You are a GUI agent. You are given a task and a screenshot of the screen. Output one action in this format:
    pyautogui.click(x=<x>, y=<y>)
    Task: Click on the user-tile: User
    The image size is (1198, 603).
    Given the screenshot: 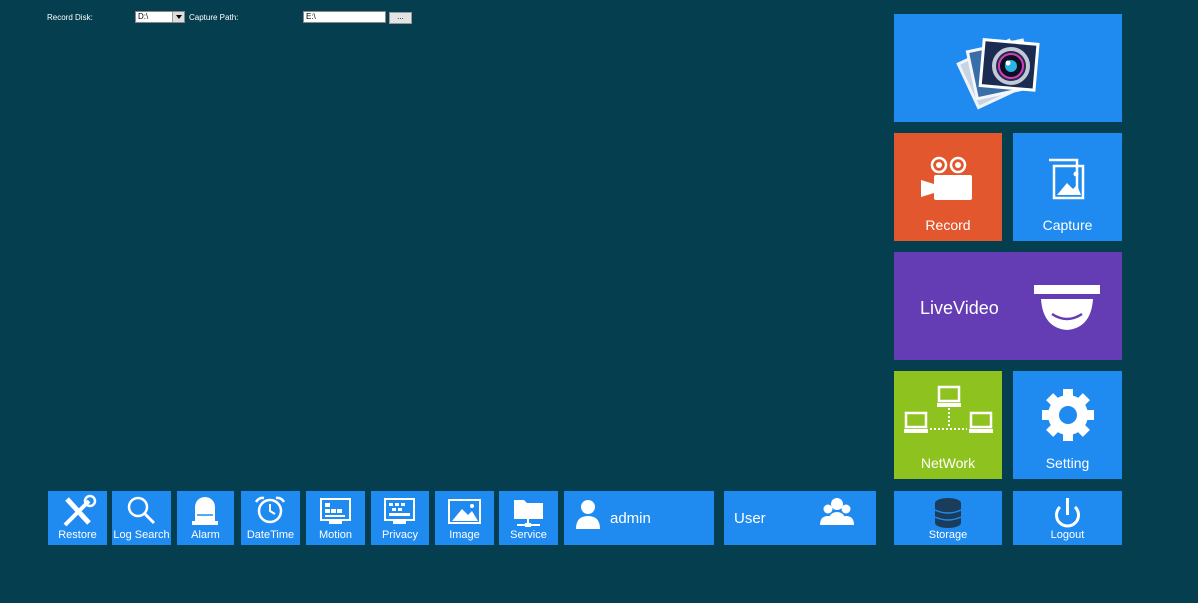 What is the action you would take?
    pyautogui.click(x=800, y=518)
    